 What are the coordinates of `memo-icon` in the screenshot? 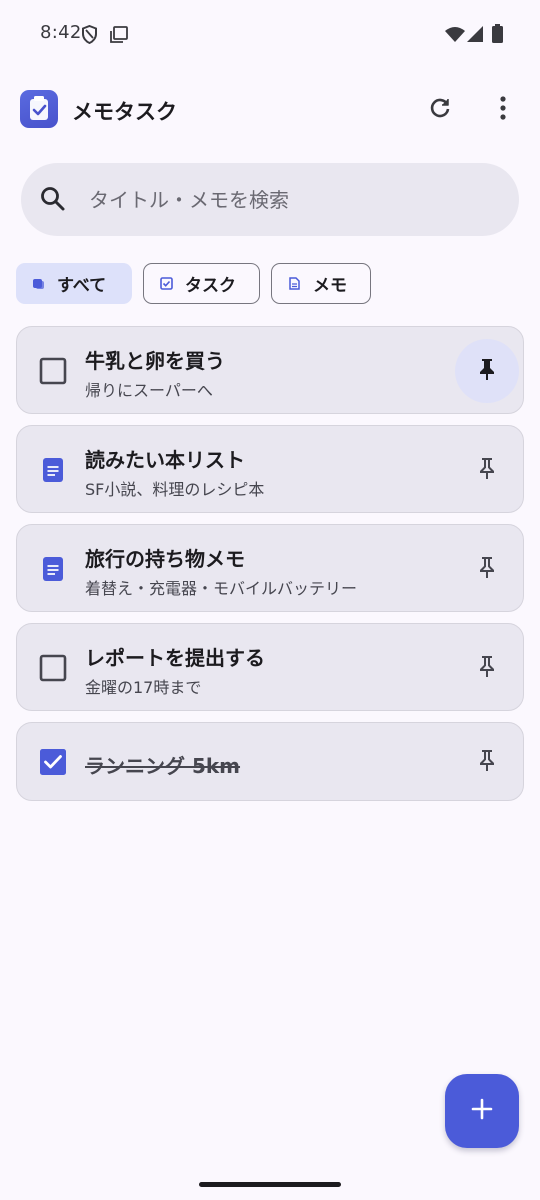 It's located at (294, 283).